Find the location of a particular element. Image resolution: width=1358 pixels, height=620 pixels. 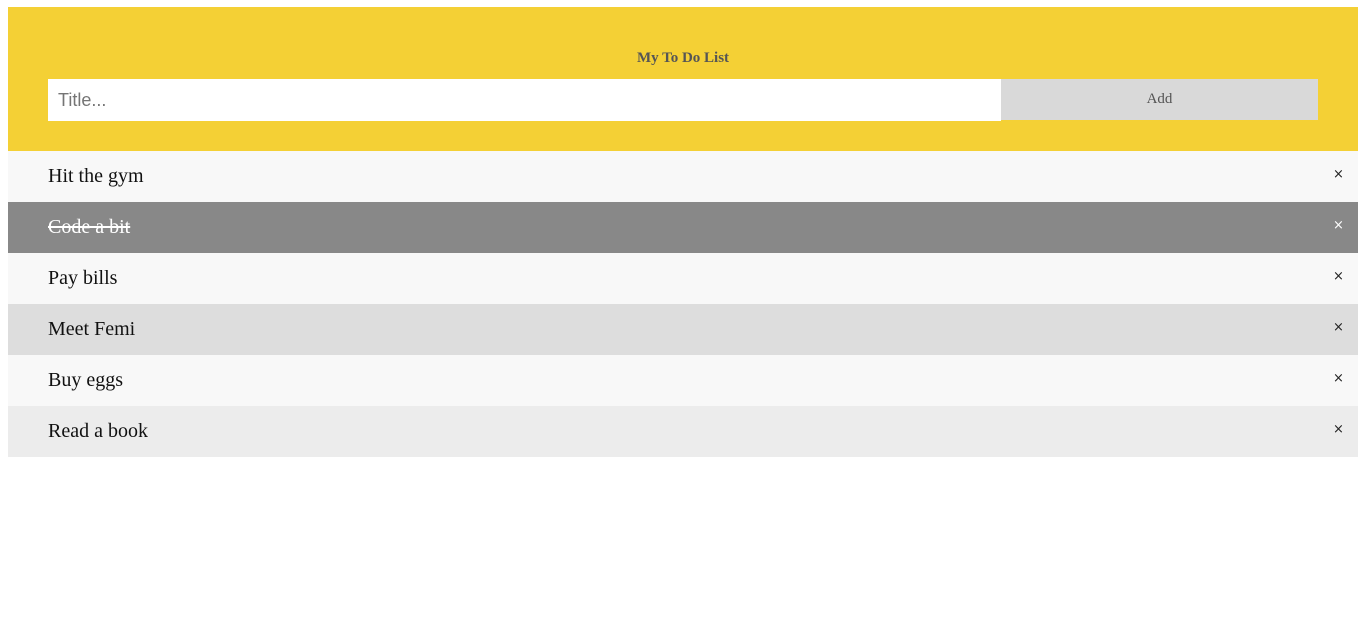

list-item-pay-bills: Pay bills × is located at coordinates (683, 278).